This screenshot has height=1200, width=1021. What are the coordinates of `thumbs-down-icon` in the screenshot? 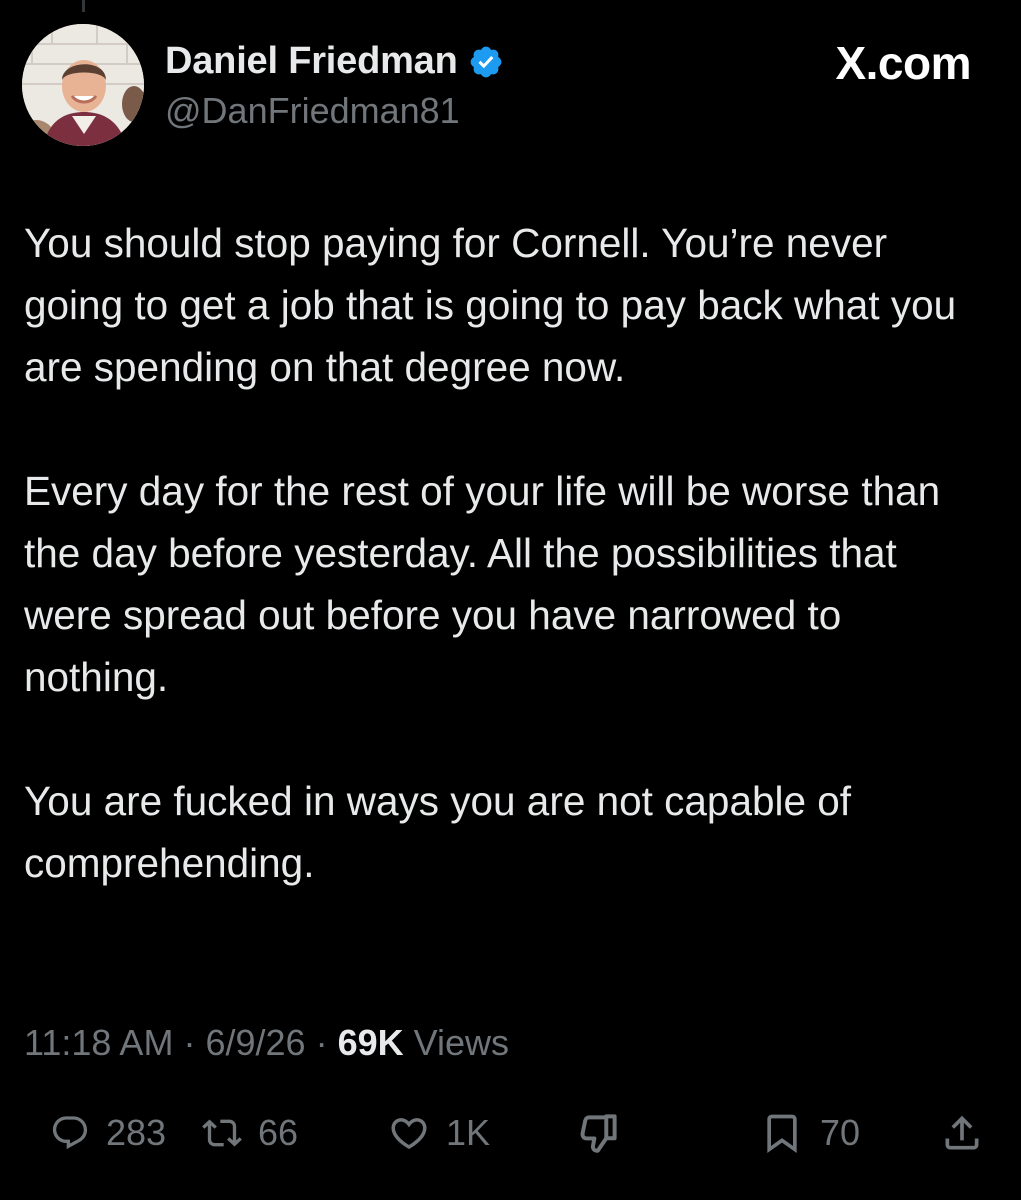 It's located at (598, 1133).